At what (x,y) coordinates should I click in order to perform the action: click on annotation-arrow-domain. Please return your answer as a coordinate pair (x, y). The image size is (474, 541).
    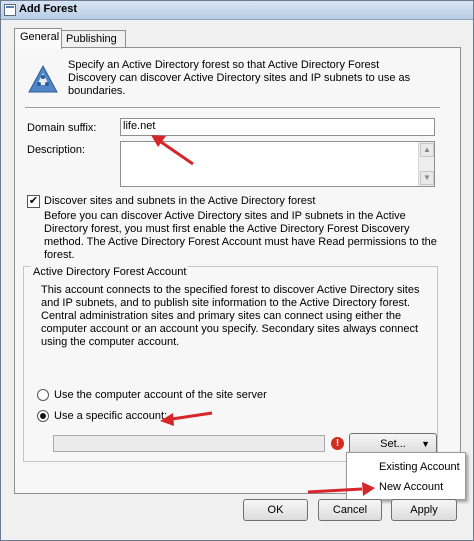
    Looking at the image, I should click on (172, 150).